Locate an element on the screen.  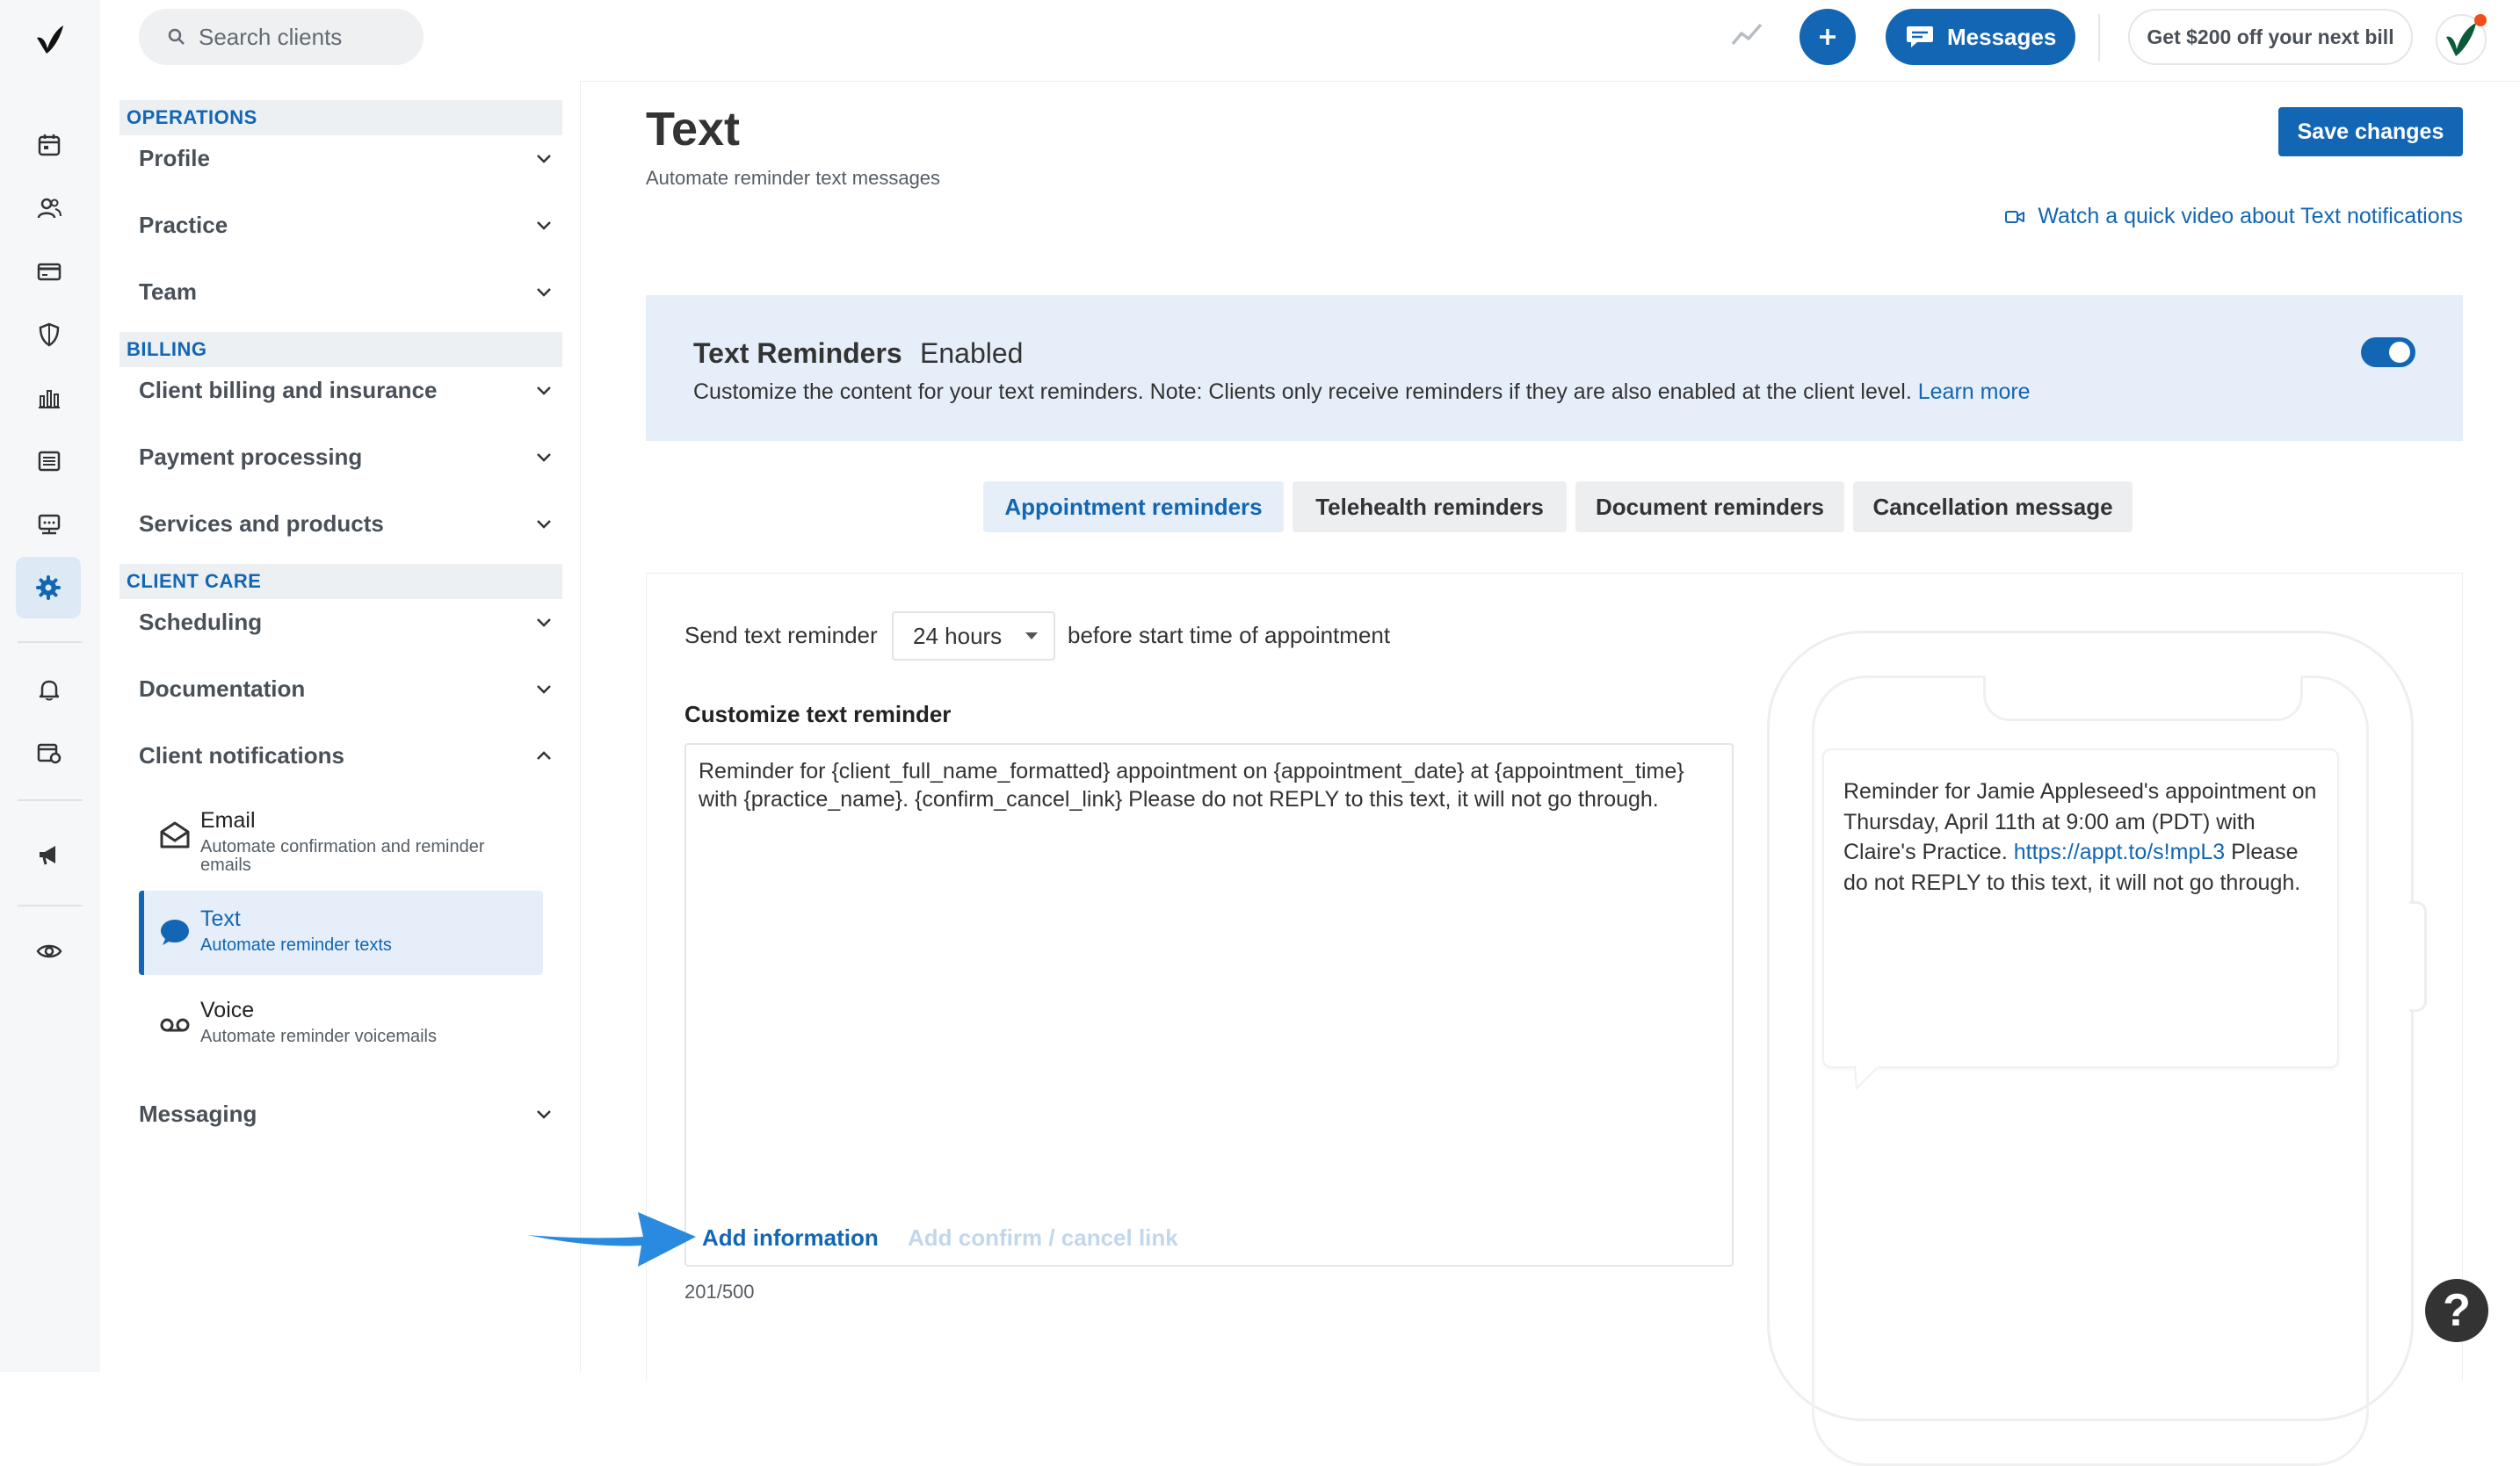
settings-gear-icon is located at coordinates (48, 588).